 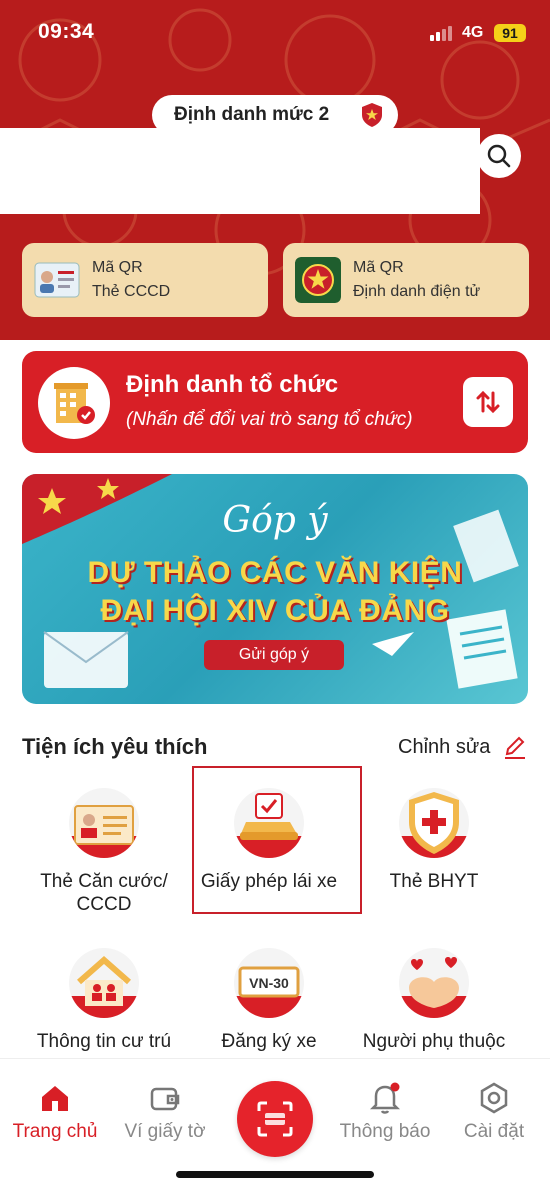 I want to click on switch-role-button, so click(x=488, y=402).